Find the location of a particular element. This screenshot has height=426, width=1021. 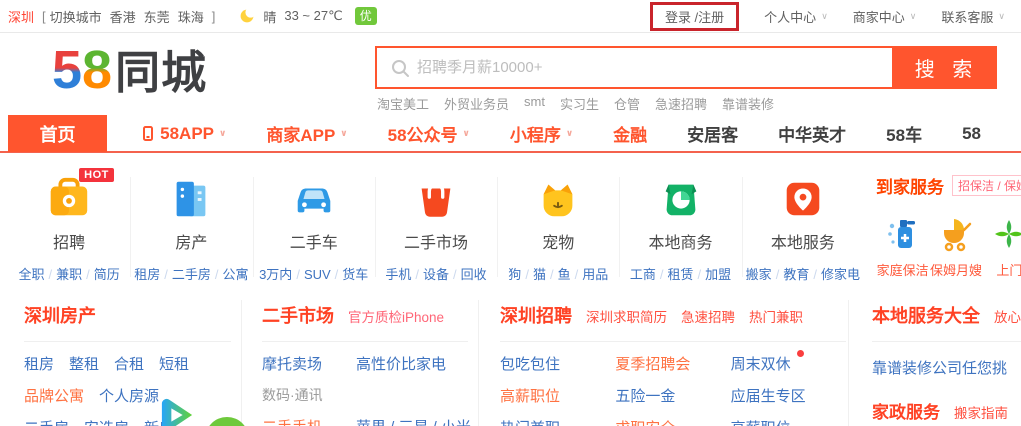

hot-word-link: 淘宝美工 is located at coordinates (403, 103).